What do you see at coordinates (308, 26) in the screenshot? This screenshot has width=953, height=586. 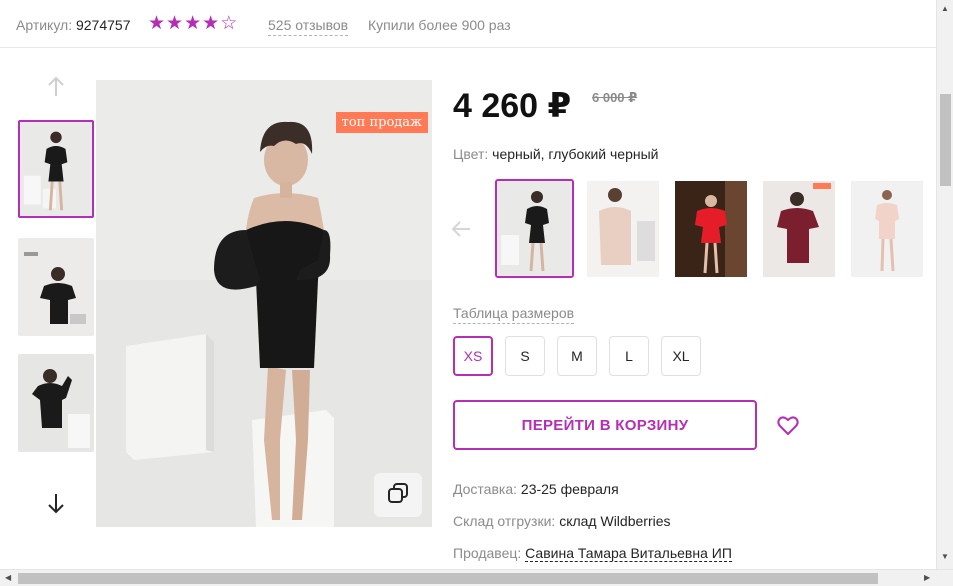 I see `reviews-link: 525 отзывов` at bounding box center [308, 26].